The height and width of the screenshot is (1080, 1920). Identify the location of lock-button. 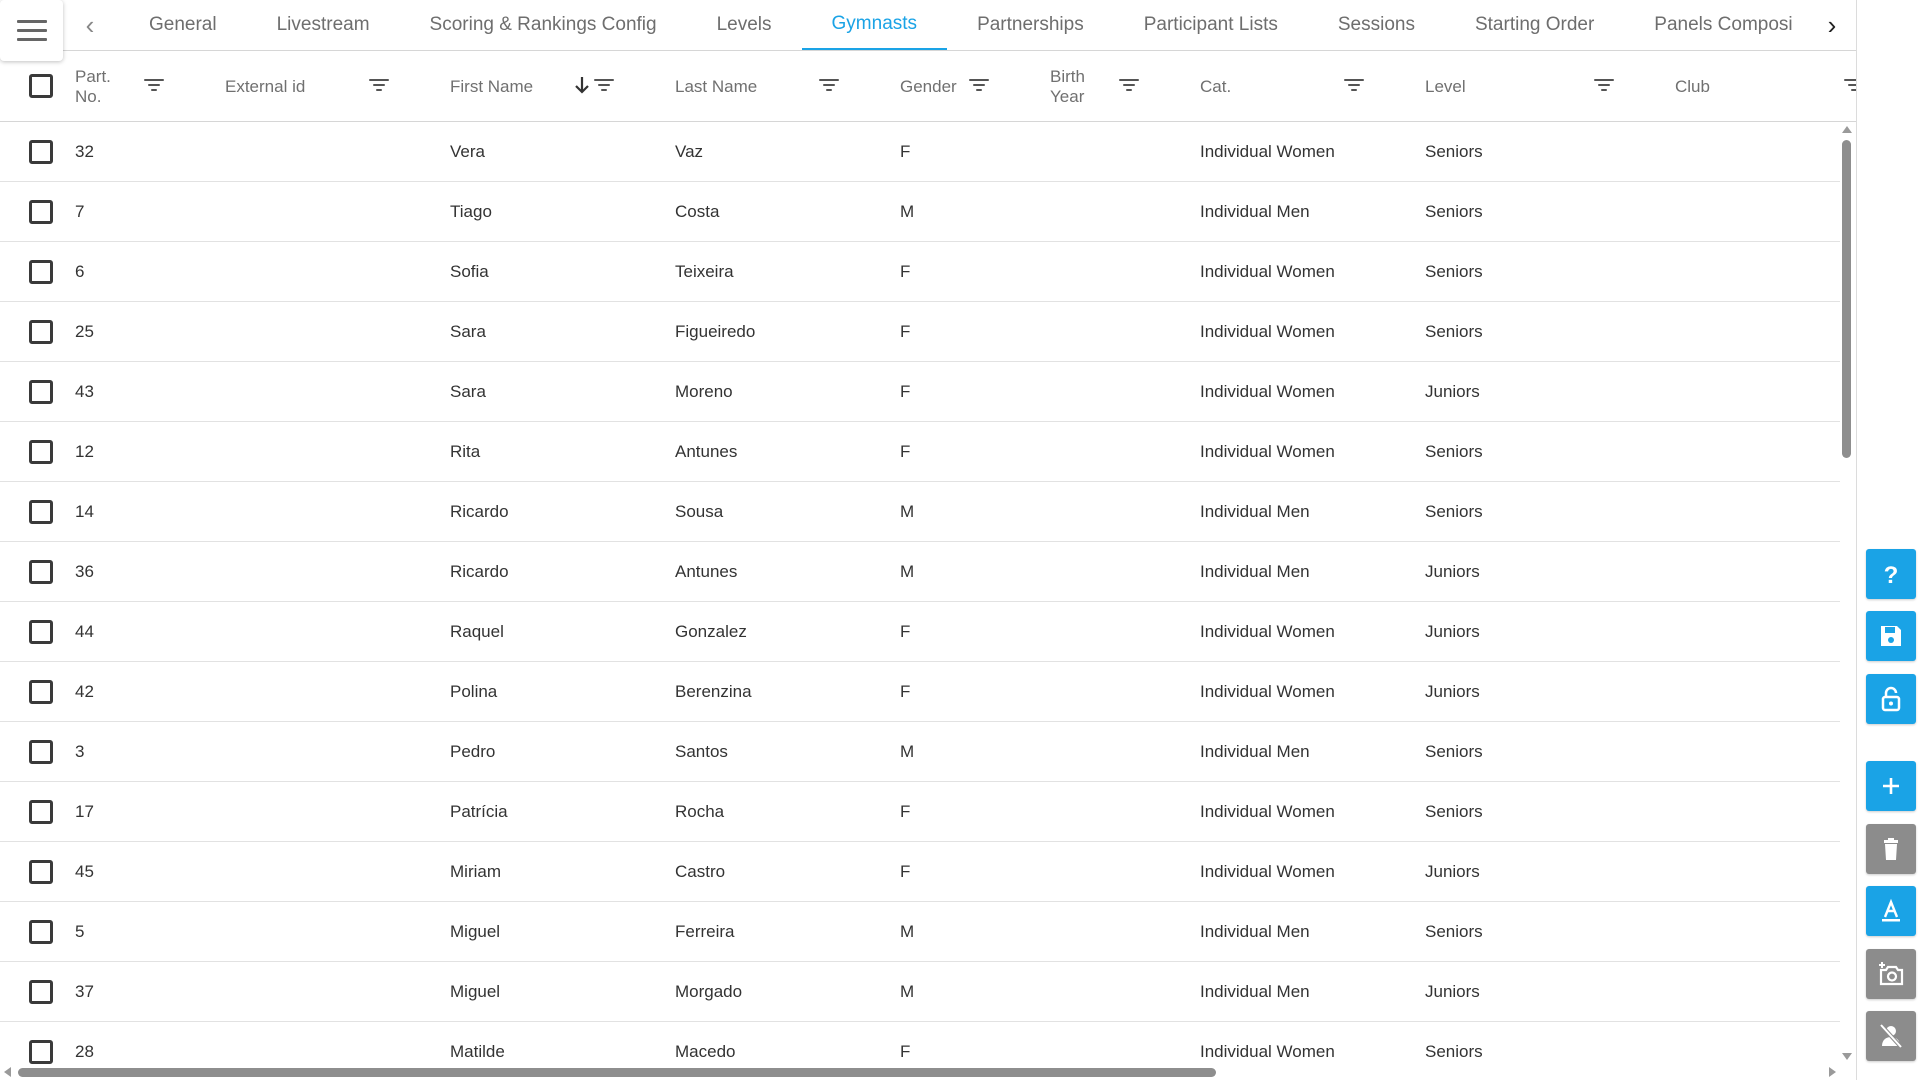
(1891, 699).